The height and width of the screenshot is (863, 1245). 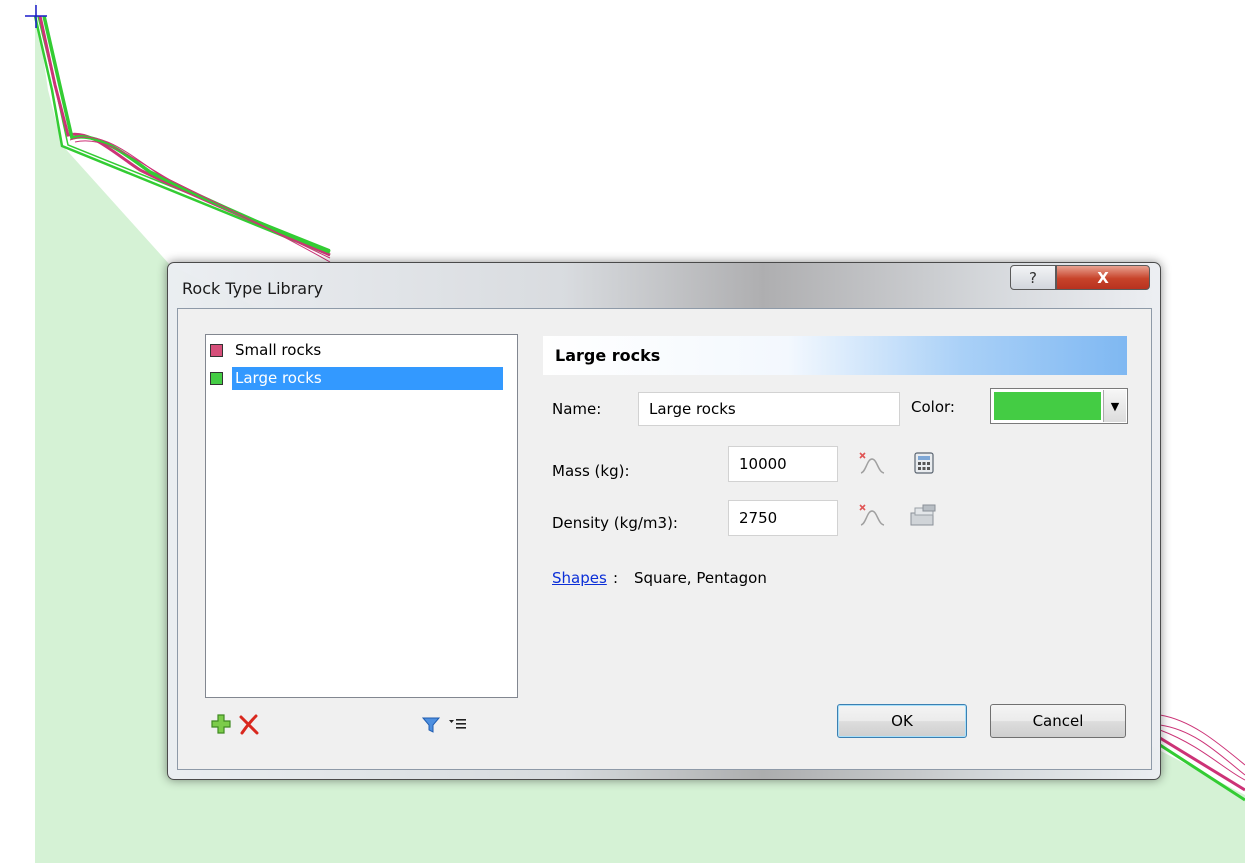 What do you see at coordinates (577, 409) in the screenshot?
I see `name-label: Name:` at bounding box center [577, 409].